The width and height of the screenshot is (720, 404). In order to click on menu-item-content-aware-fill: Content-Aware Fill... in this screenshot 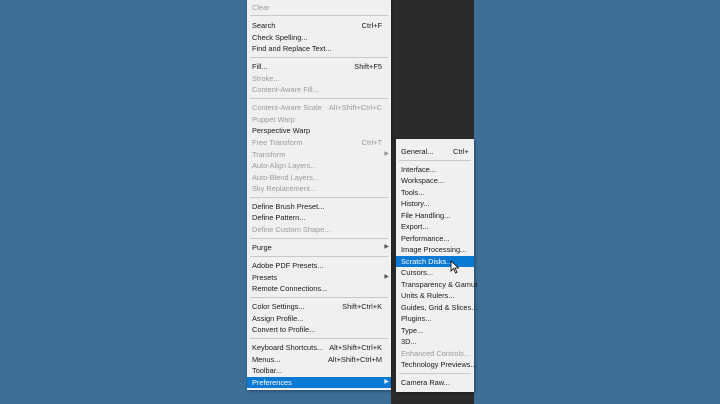, I will do `click(285, 89)`.